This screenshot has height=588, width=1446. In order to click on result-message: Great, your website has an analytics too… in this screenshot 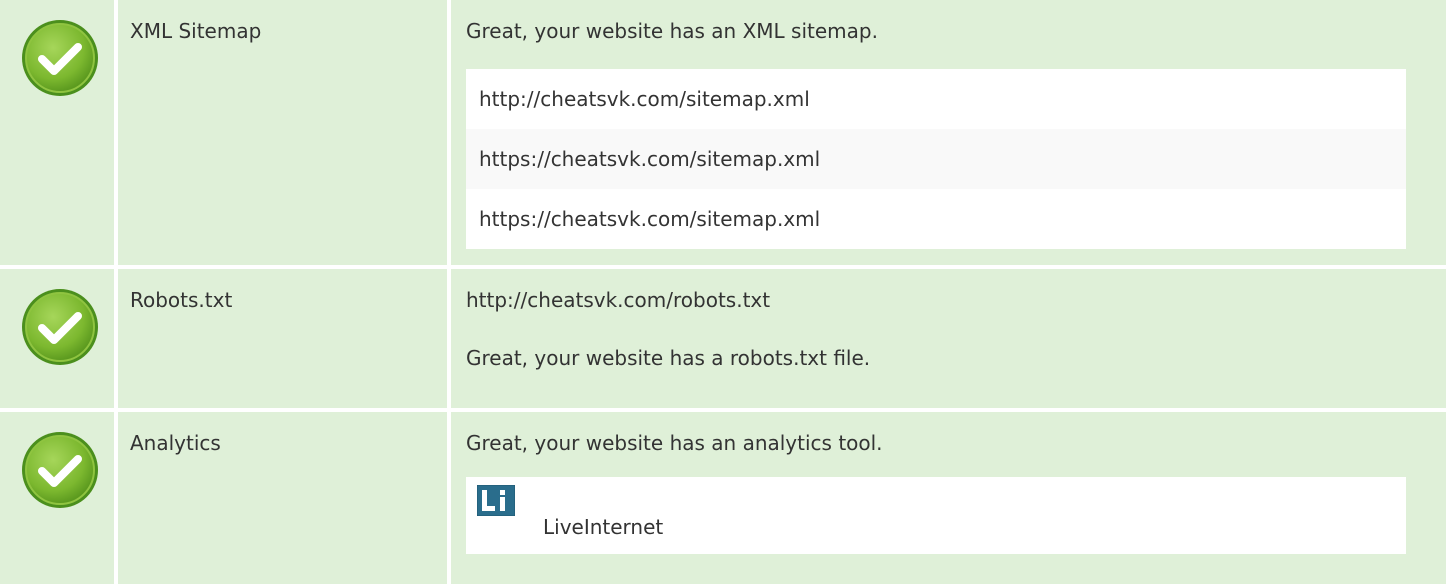, I will do `click(674, 443)`.